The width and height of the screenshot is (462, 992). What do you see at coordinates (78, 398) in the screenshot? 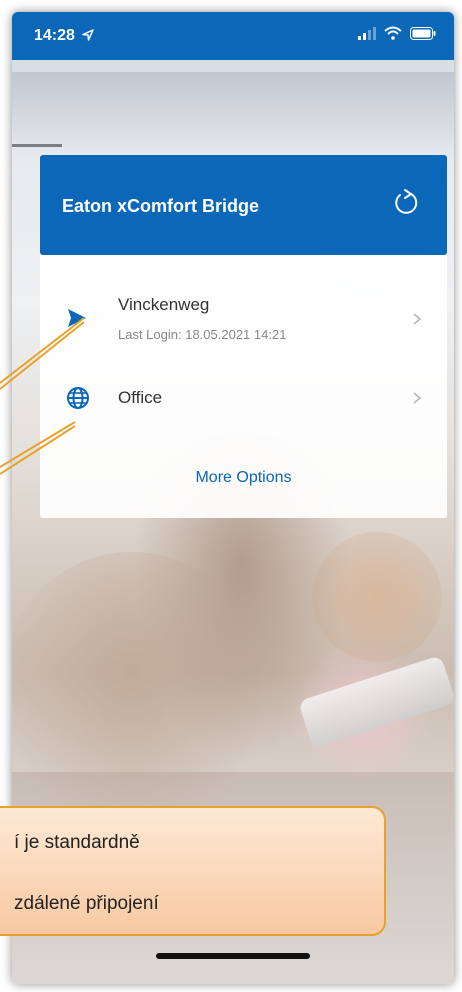
I see `globe-icon` at bounding box center [78, 398].